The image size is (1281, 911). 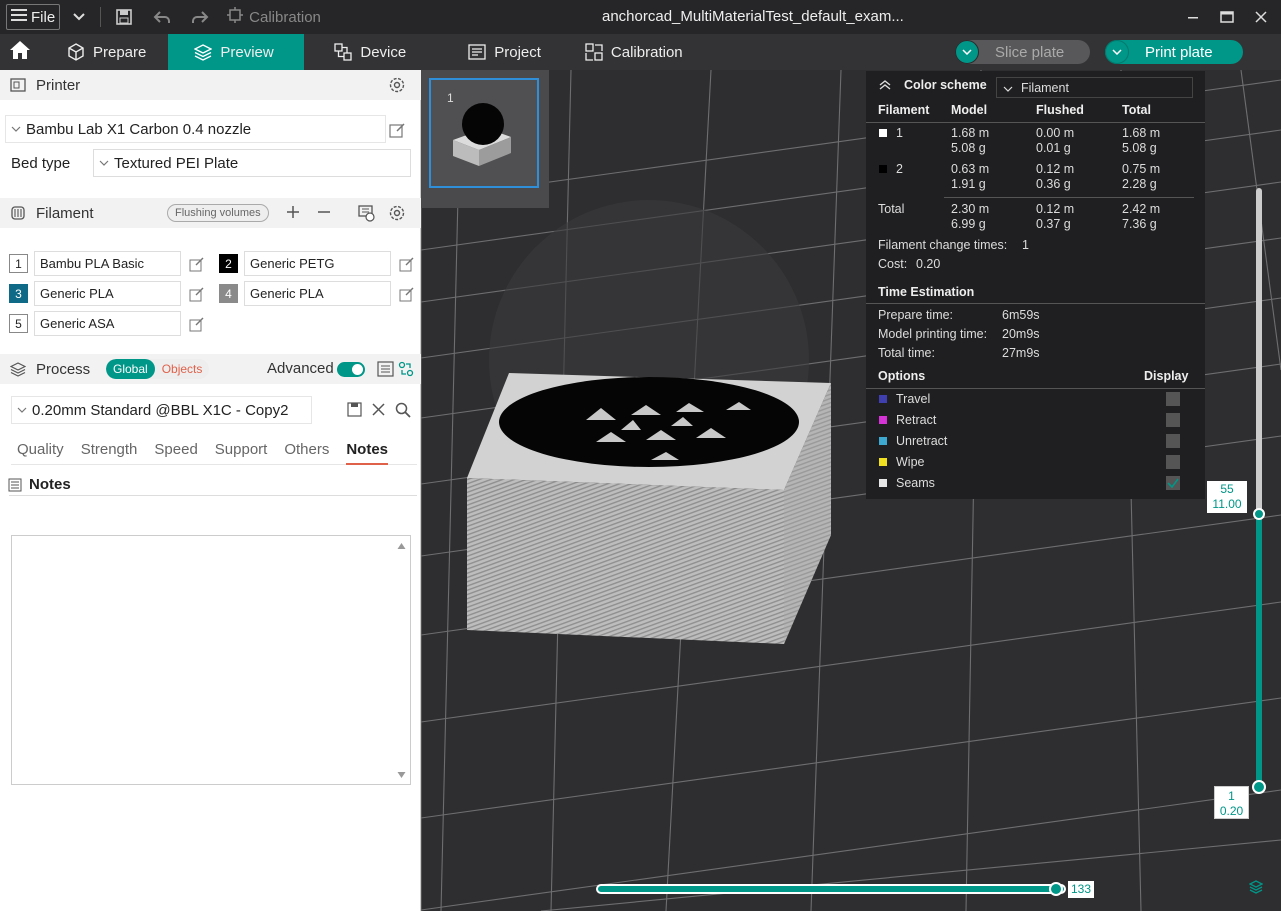 What do you see at coordinates (1256, 888) in the screenshot?
I see `layers-toggle-icon` at bounding box center [1256, 888].